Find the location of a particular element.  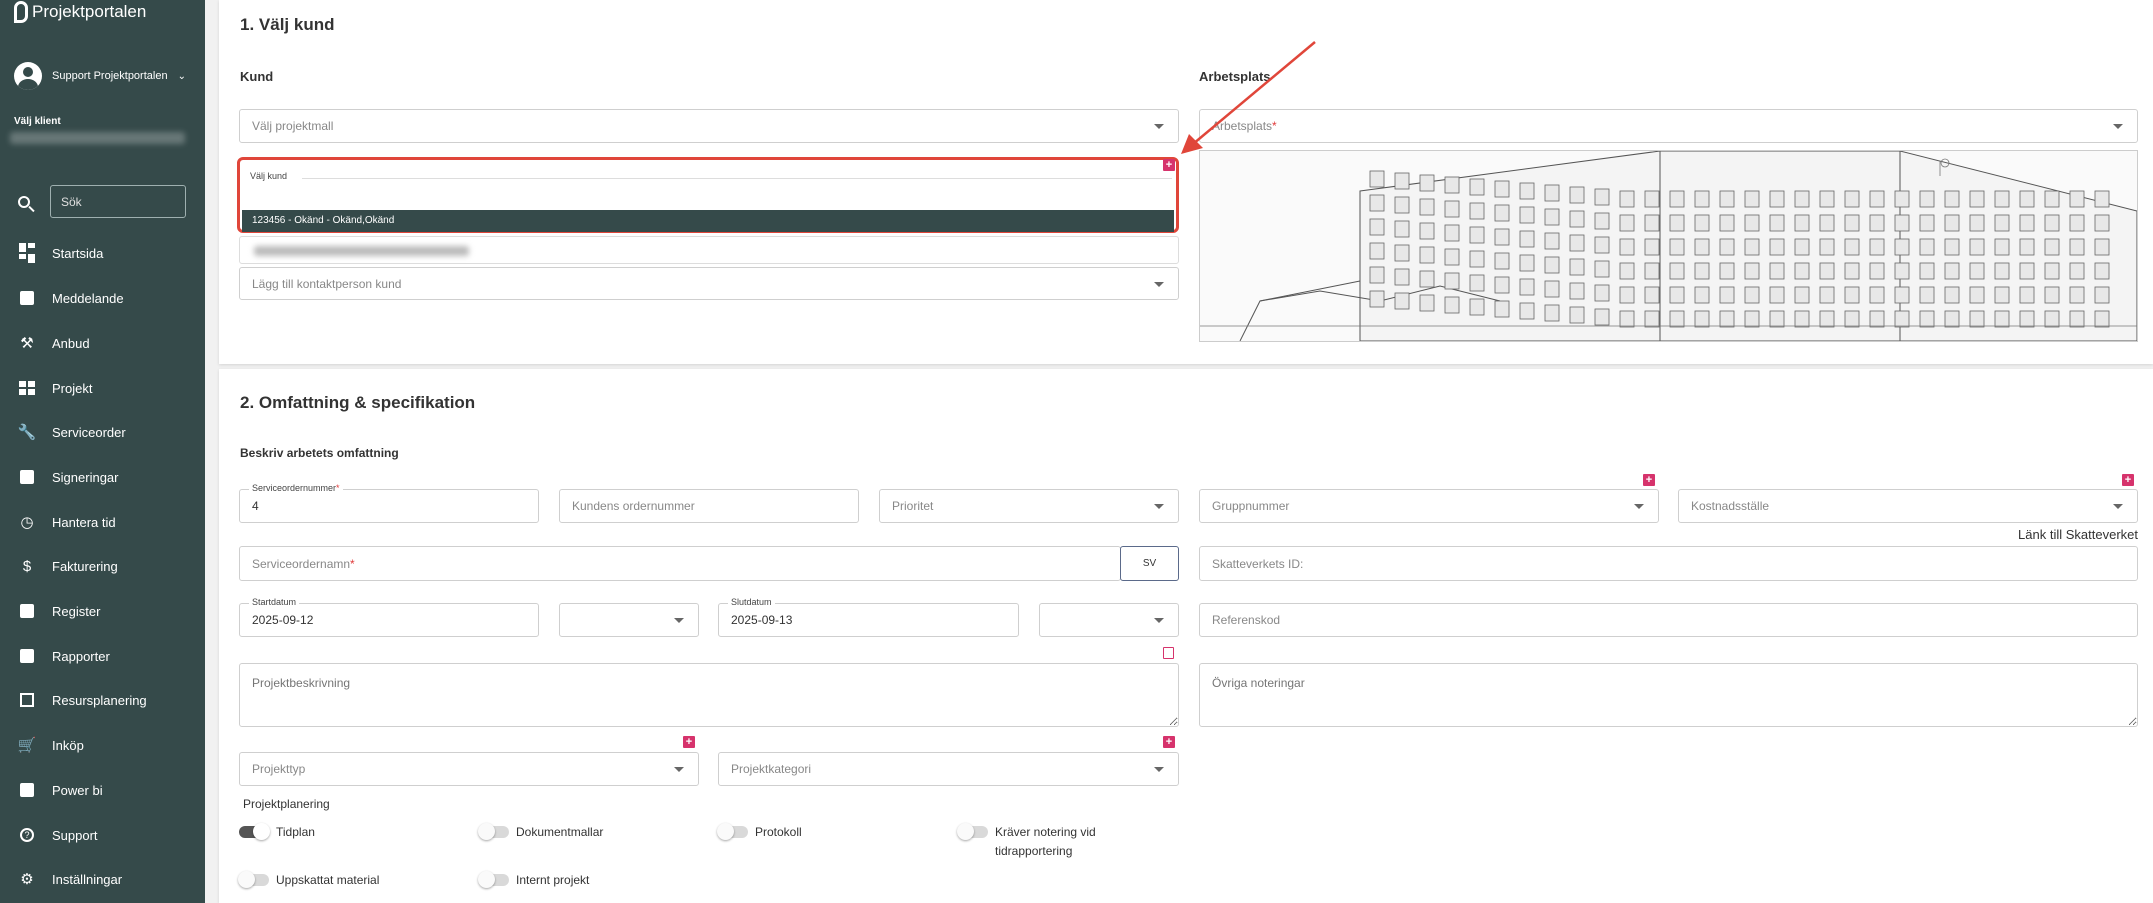

language-button: SV is located at coordinates (1149, 563).